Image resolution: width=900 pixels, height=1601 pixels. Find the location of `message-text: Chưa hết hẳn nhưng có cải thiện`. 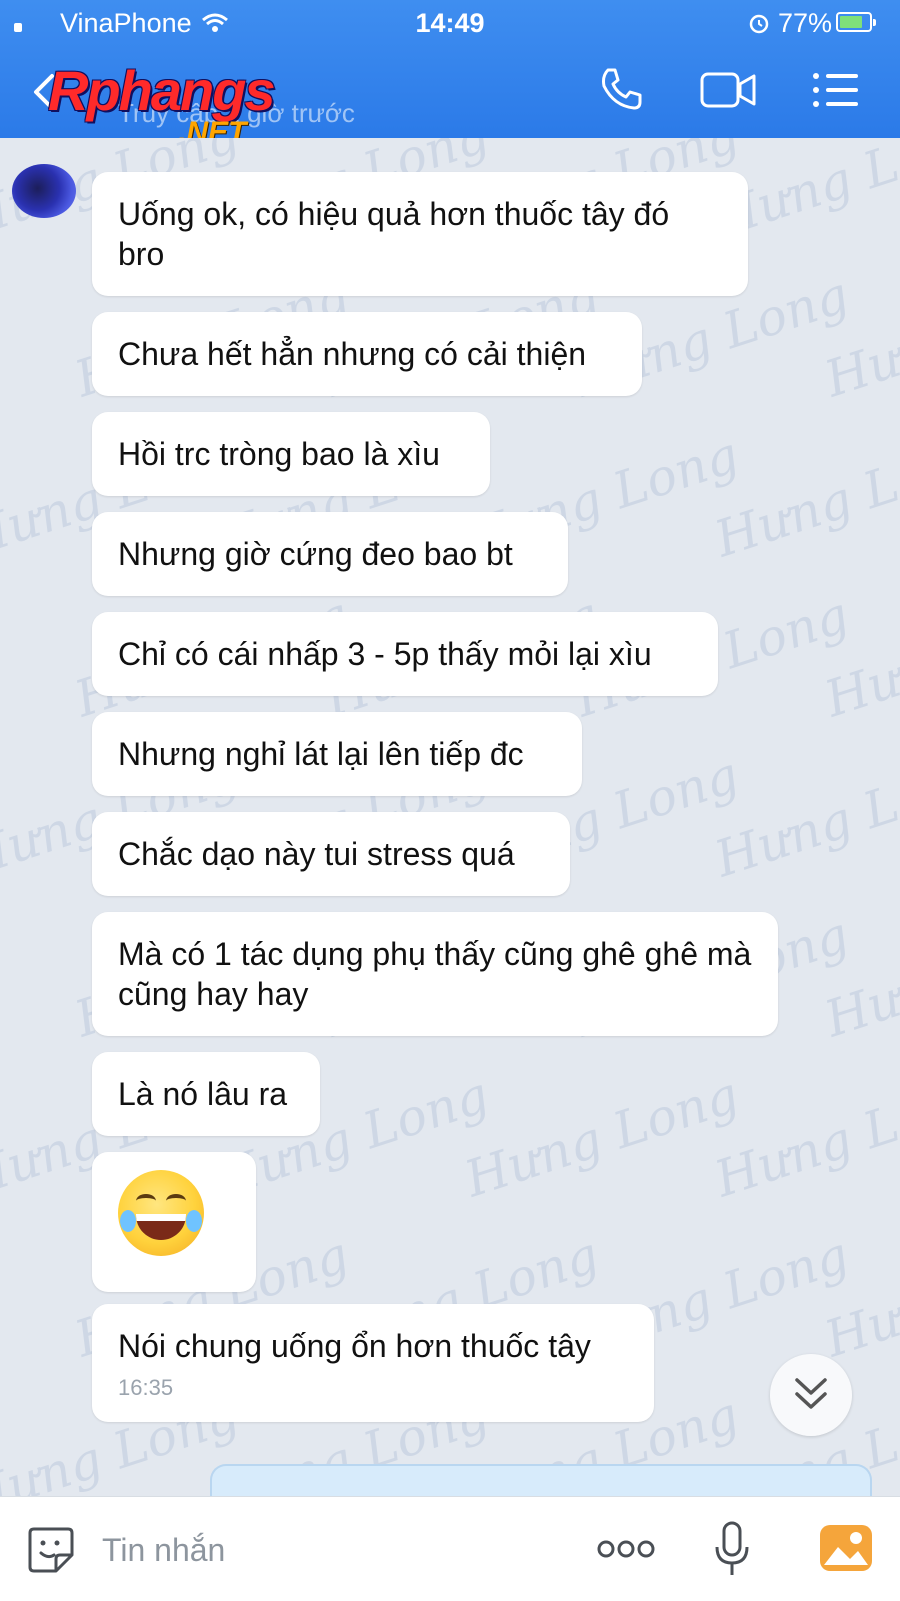

message-text: Chưa hết hẳn nhưng có cải thiện is located at coordinates (352, 354).